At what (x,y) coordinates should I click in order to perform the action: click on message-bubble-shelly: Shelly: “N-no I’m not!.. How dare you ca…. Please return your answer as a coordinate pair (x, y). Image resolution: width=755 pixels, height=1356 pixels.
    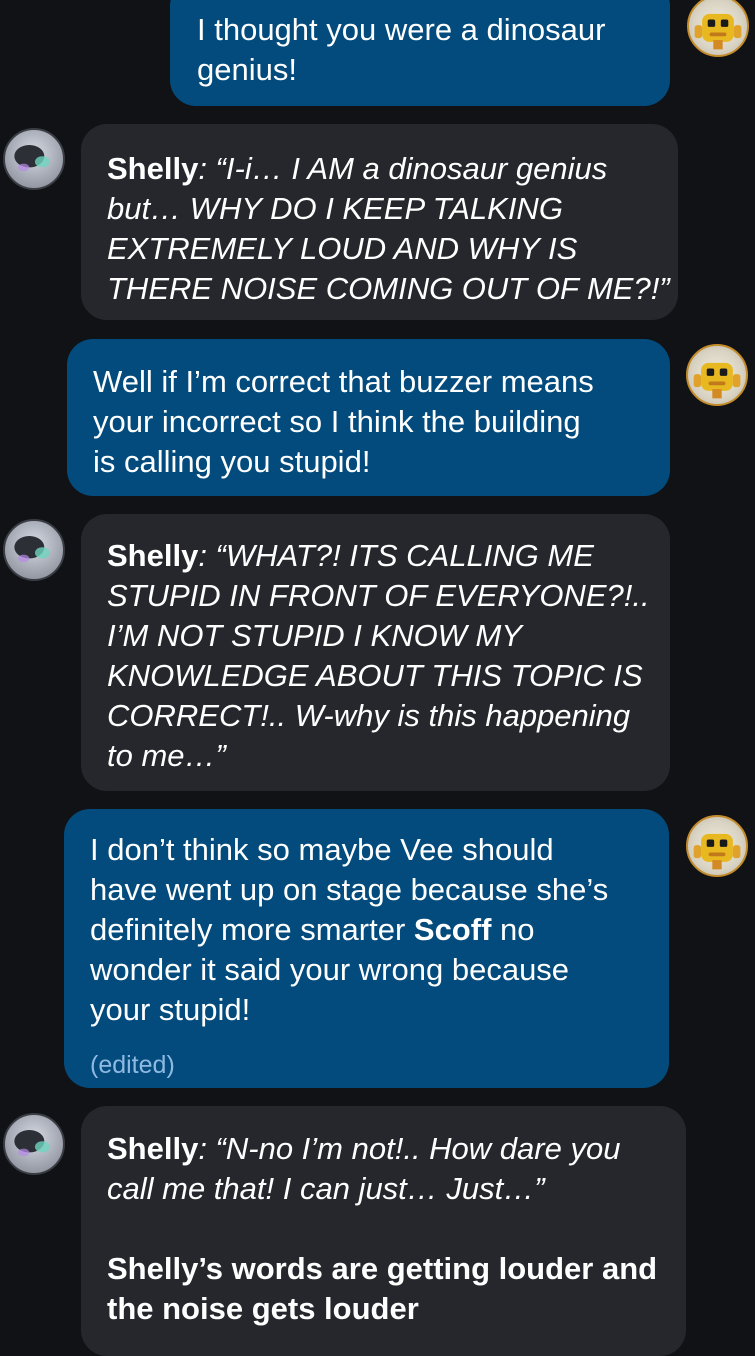
    Looking at the image, I should click on (383, 1231).